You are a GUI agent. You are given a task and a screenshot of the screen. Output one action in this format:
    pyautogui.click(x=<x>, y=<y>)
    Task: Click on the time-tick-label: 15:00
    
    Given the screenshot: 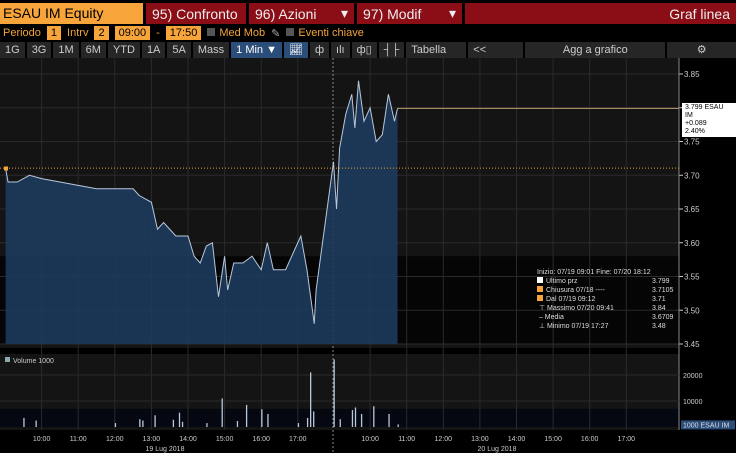 What is the action you would take?
    pyautogui.click(x=553, y=439)
    